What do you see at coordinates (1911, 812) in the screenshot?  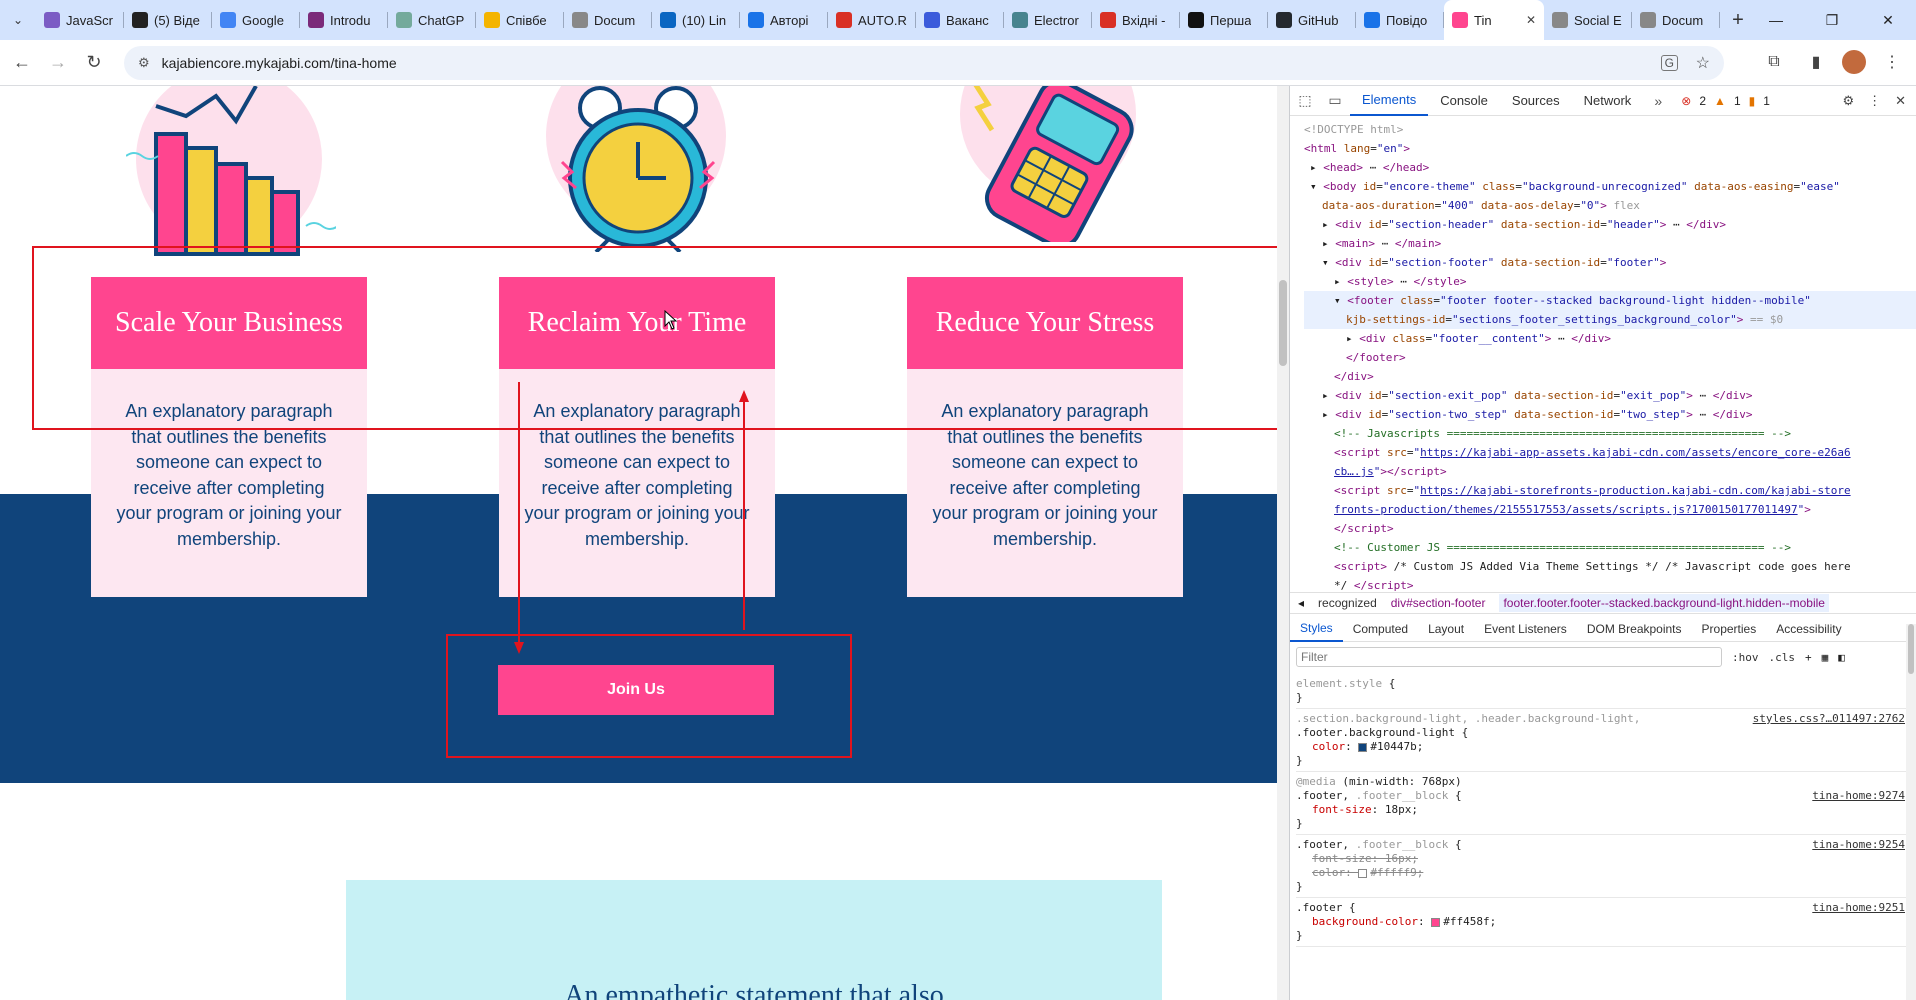 I see `styles-scrollbar` at bounding box center [1911, 812].